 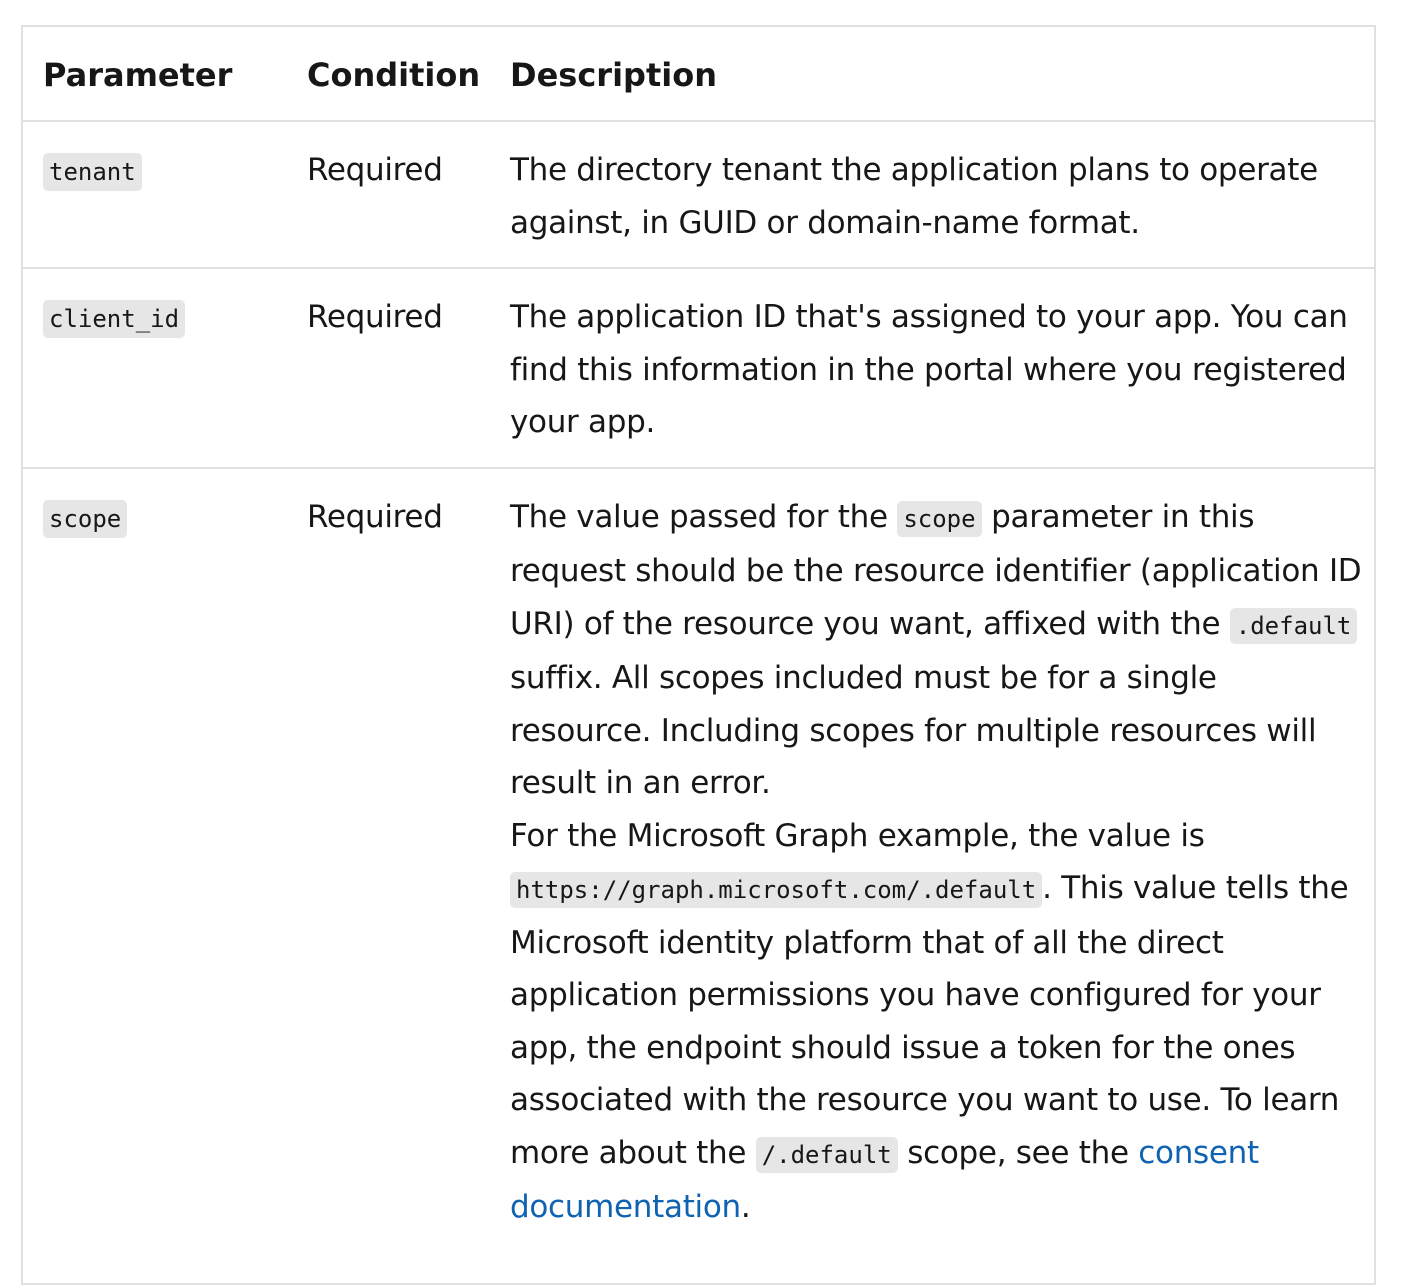 I want to click on parameter-name-code: scope, so click(x=85, y=518).